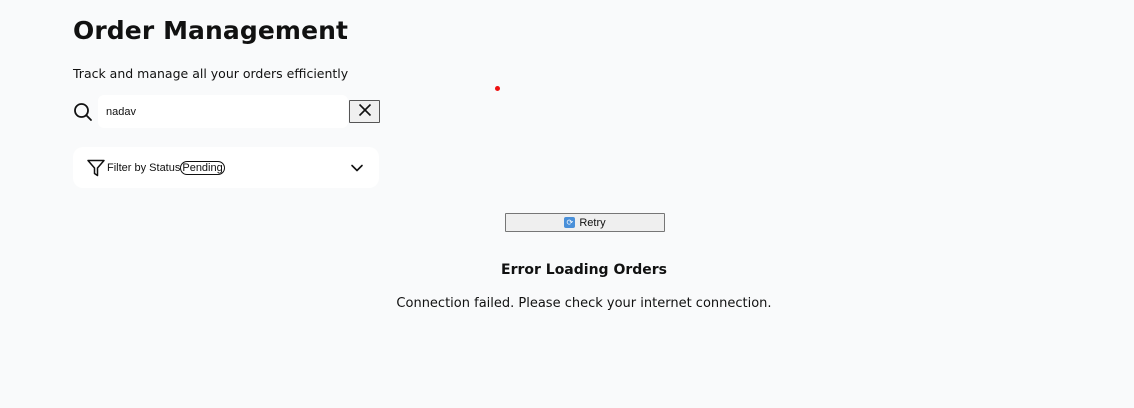 The image size is (1134, 408). I want to click on search-input, so click(223, 111).